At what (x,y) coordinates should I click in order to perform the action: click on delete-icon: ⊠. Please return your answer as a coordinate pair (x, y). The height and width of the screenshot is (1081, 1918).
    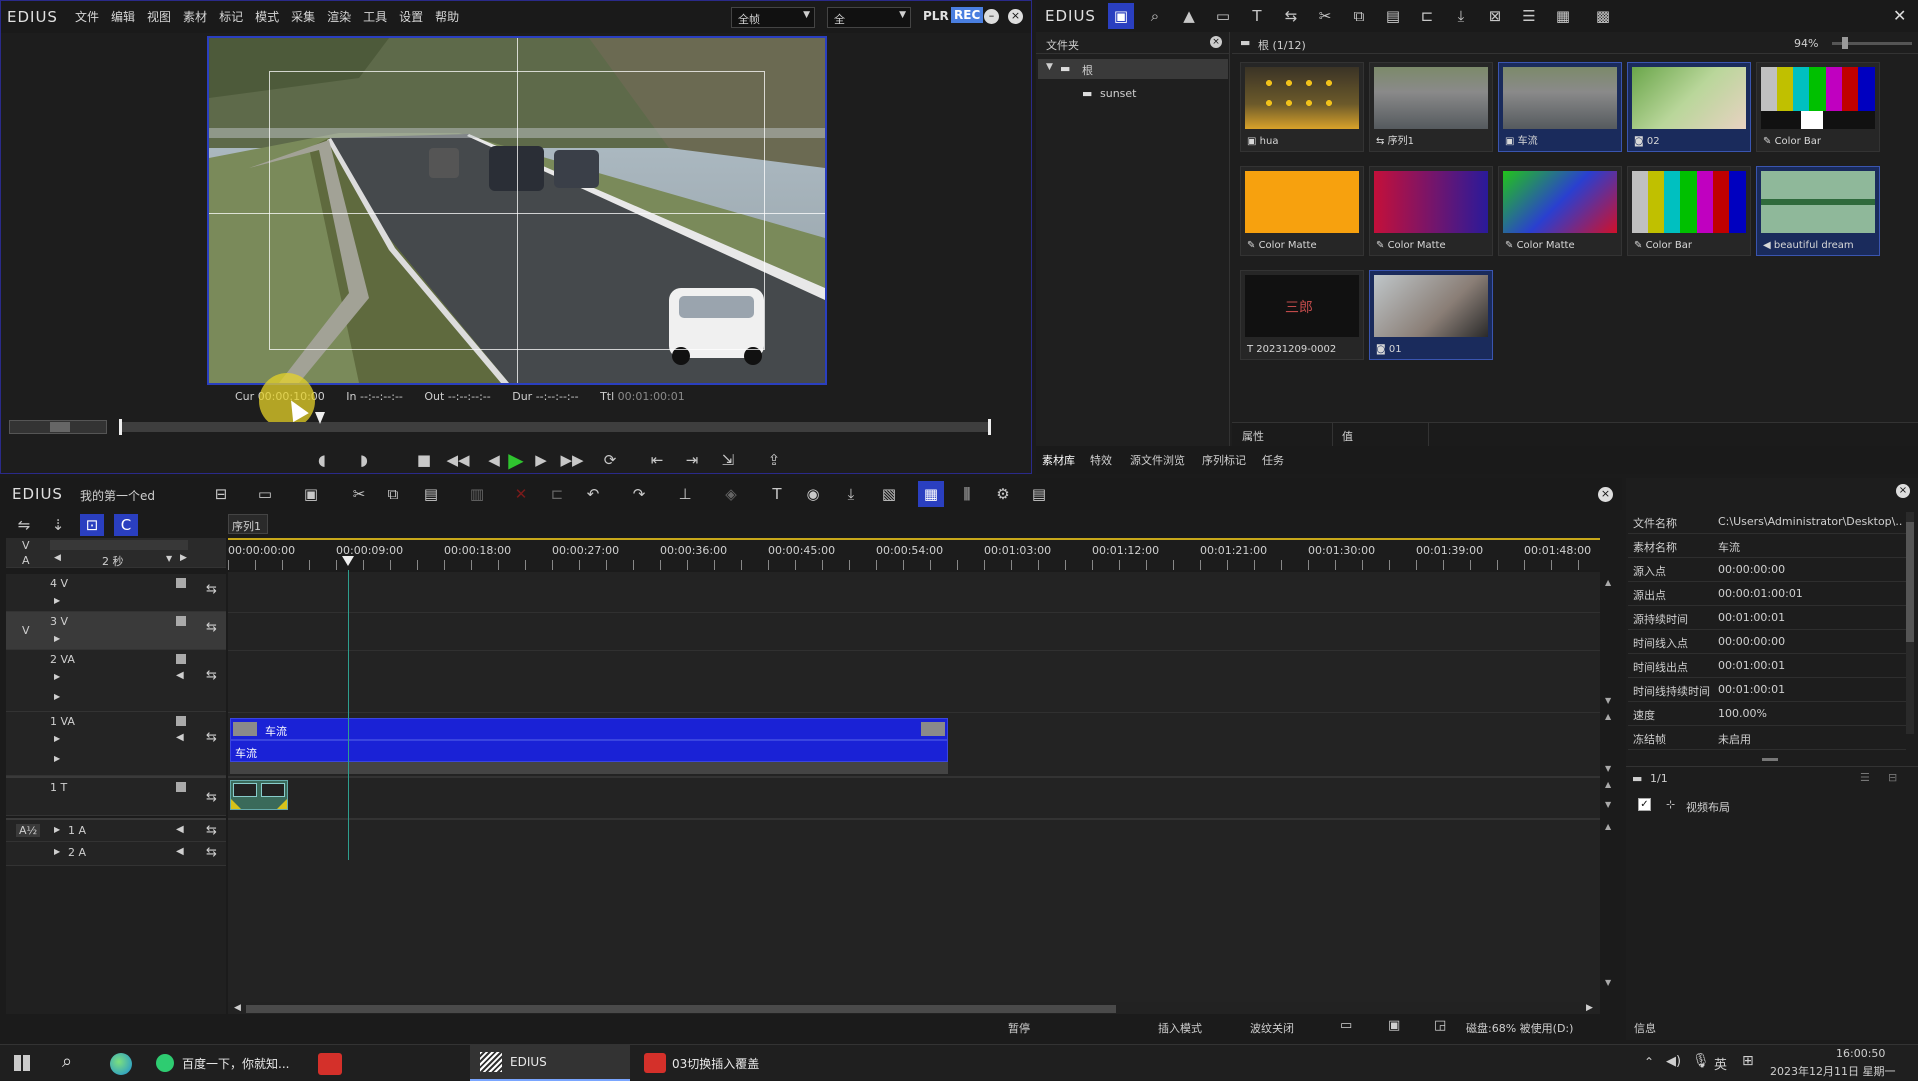
    Looking at the image, I should click on (1495, 16).